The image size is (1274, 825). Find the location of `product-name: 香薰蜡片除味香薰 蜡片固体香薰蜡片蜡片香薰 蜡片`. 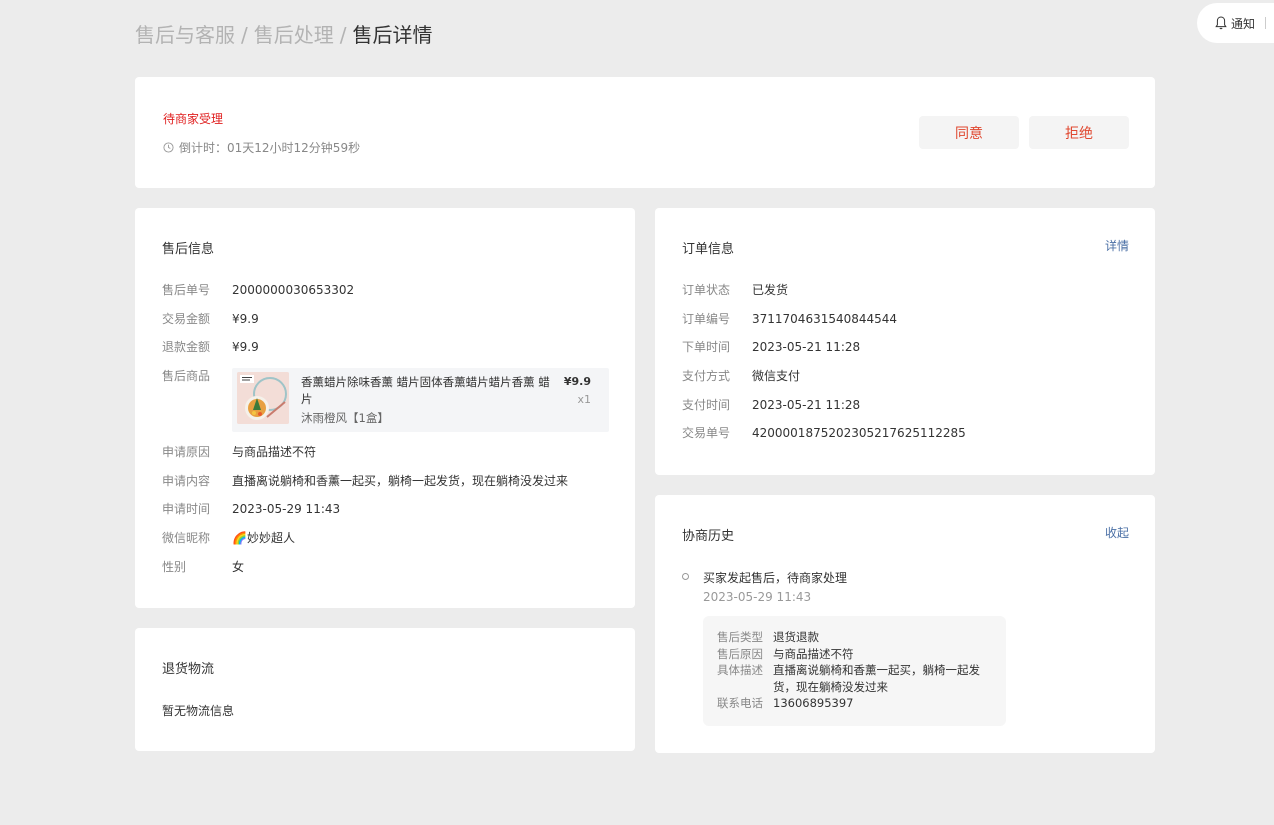

product-name: 香薰蜡片除味香薰 蜡片固体香薰蜡片蜡片香薰 蜡片 is located at coordinates (425, 390).